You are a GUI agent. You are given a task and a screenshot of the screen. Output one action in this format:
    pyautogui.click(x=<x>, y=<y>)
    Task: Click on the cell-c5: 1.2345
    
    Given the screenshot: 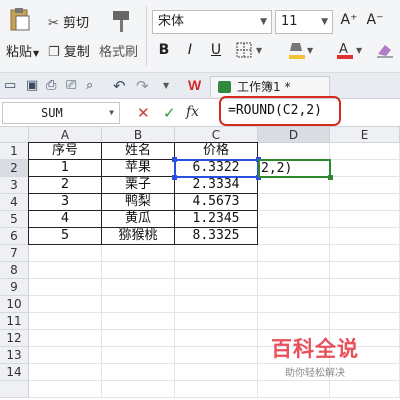 What is the action you would take?
    pyautogui.click(x=216, y=219)
    